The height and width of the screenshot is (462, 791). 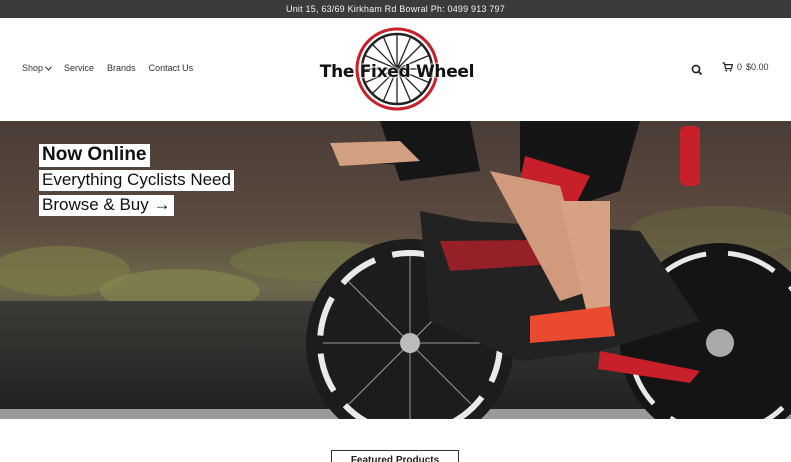 I want to click on browse-buy-link: Browse & Buy →, so click(x=106, y=205).